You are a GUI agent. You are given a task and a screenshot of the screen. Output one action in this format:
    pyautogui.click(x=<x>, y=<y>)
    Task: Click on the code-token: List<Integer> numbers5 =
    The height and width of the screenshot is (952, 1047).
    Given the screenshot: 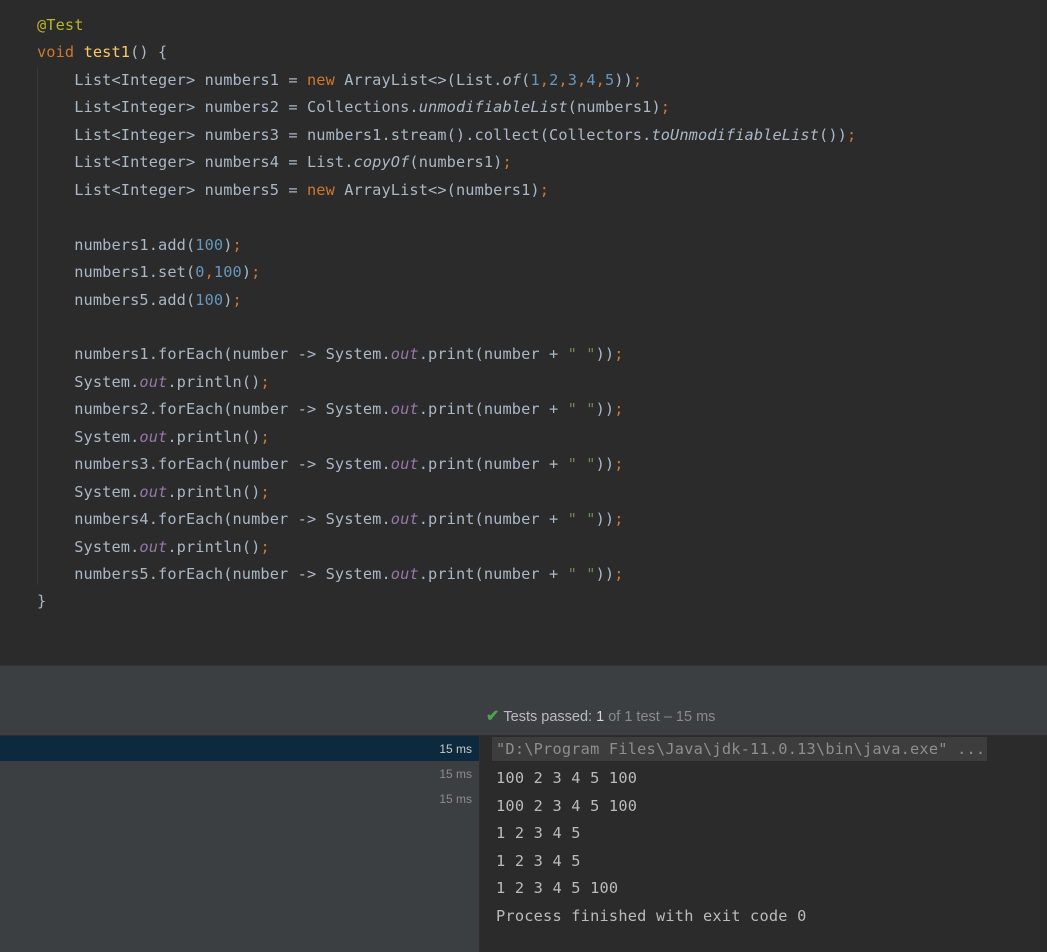 What is the action you would take?
    pyautogui.click(x=172, y=189)
    